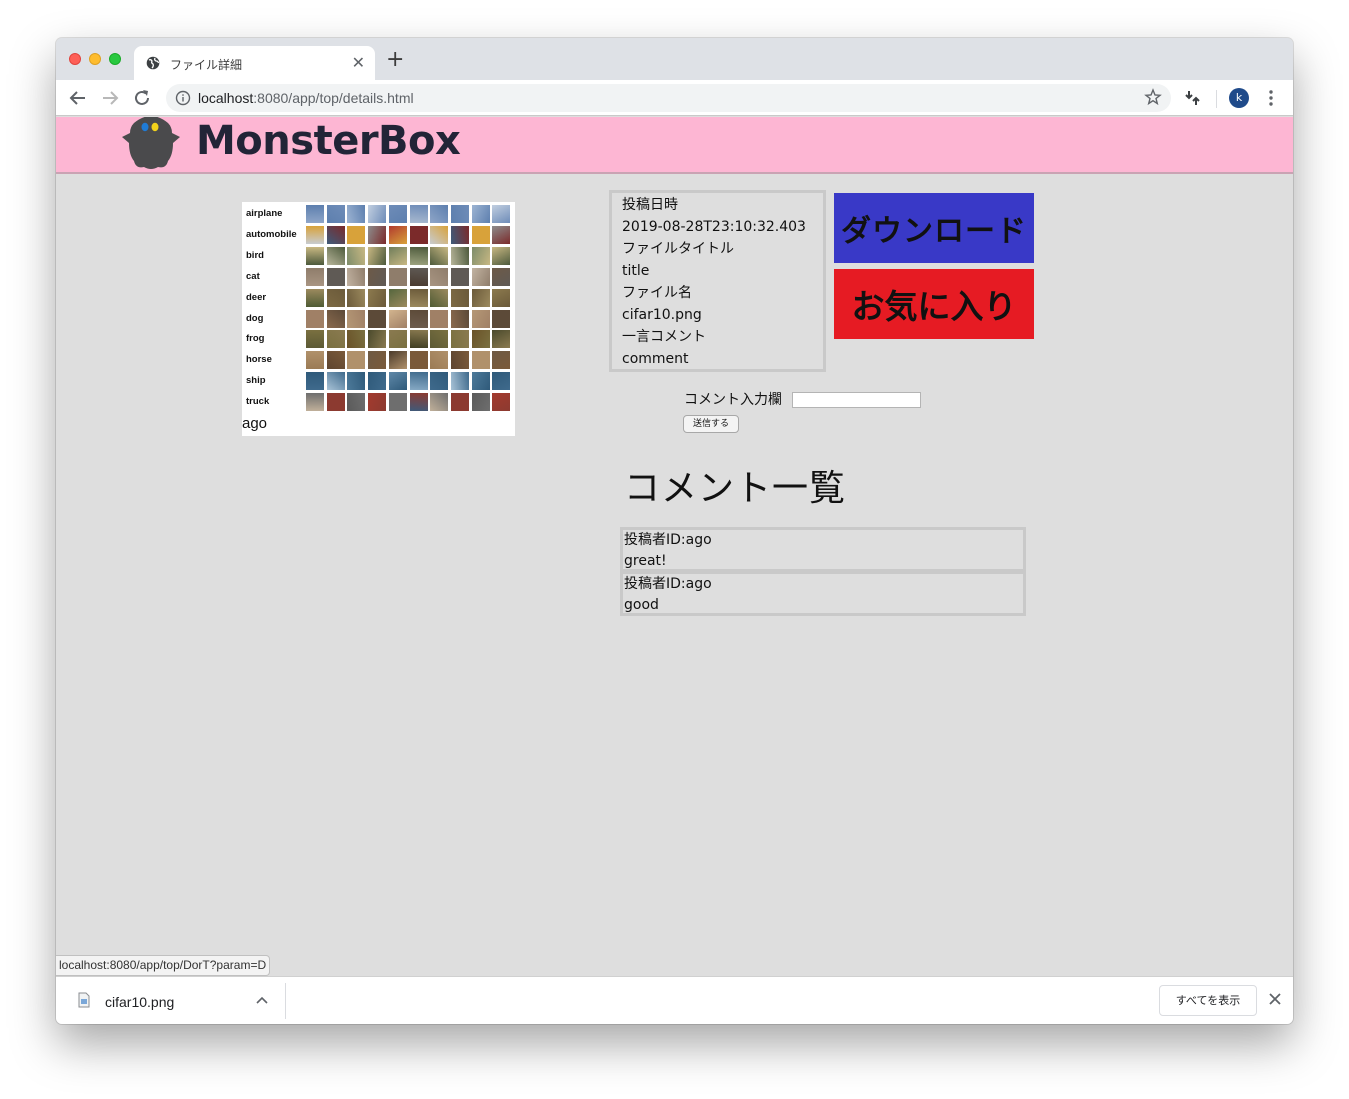  What do you see at coordinates (1208, 1000) in the screenshot?
I see `show-all-downloads-button: すべてを表示` at bounding box center [1208, 1000].